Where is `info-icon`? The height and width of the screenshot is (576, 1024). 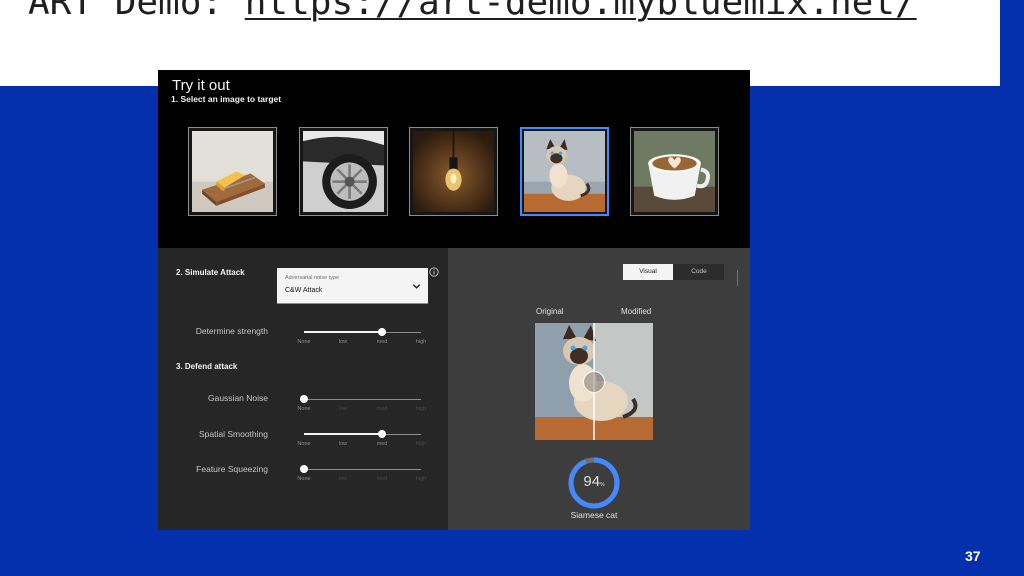 info-icon is located at coordinates (434, 272).